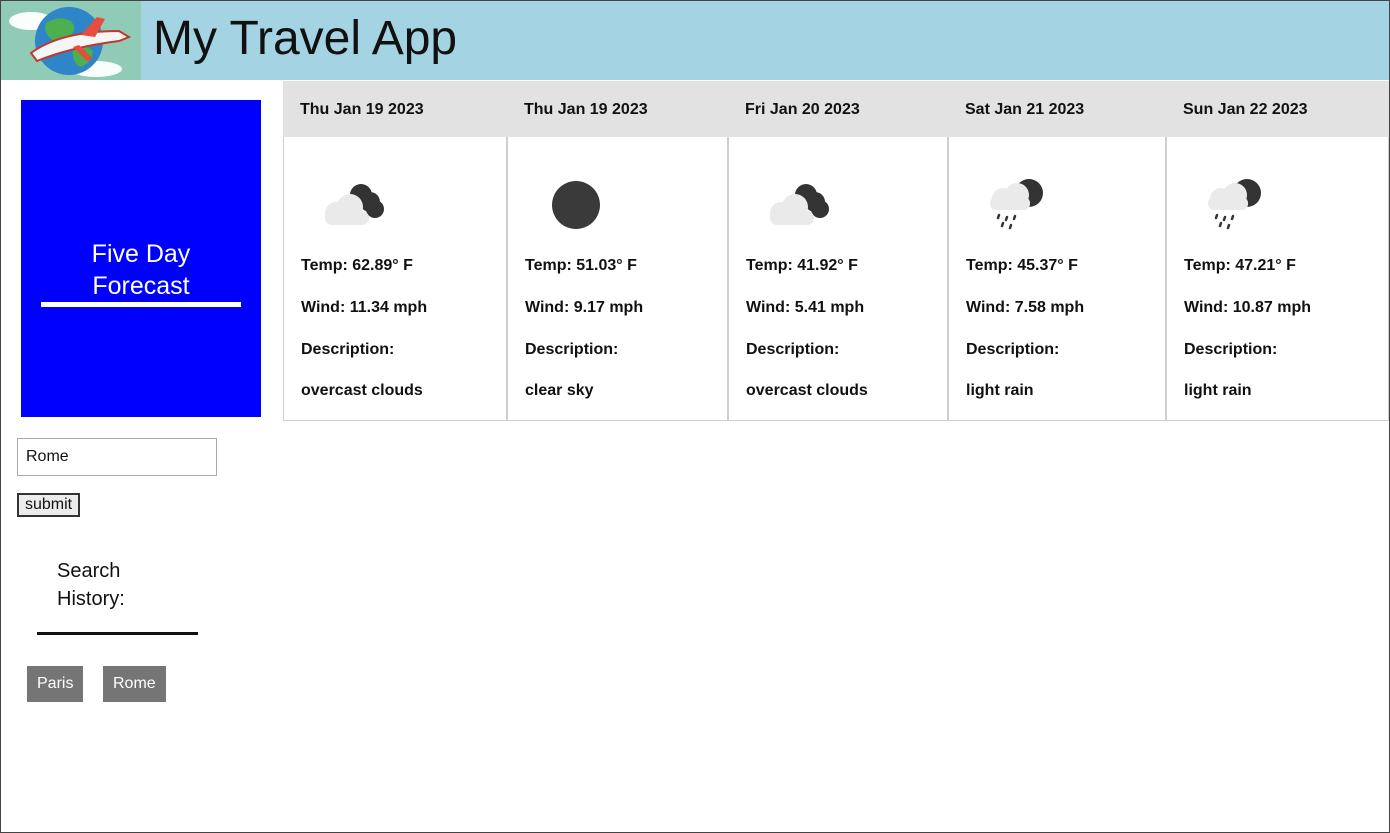  What do you see at coordinates (112, 585) in the screenshot?
I see `search-history-title: Search History:` at bounding box center [112, 585].